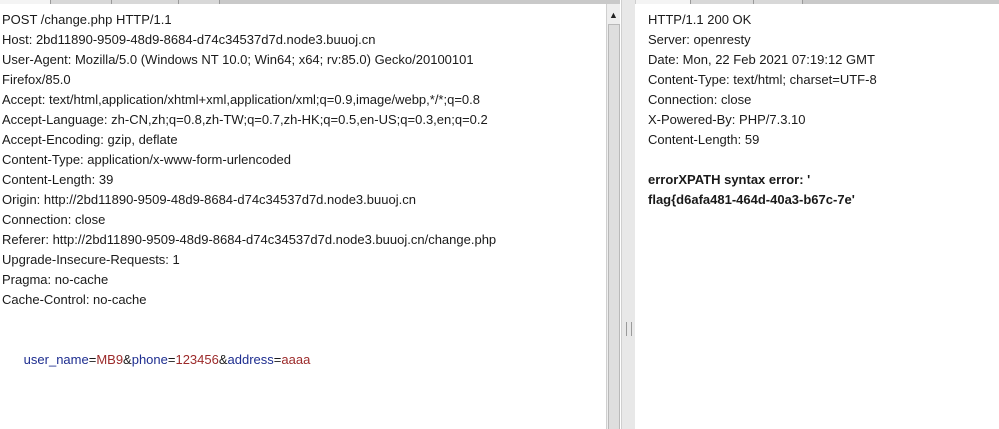 The width and height of the screenshot is (999, 429). I want to click on response-header-line: Content-Type: text/html; charset=UTF-8, so click(762, 79).